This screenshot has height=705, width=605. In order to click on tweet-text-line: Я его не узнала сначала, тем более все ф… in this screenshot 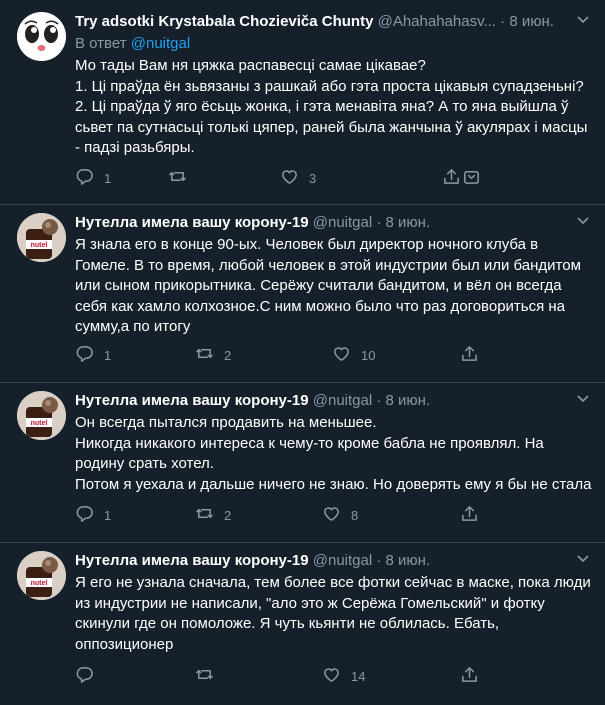, I will do `click(333, 582)`.